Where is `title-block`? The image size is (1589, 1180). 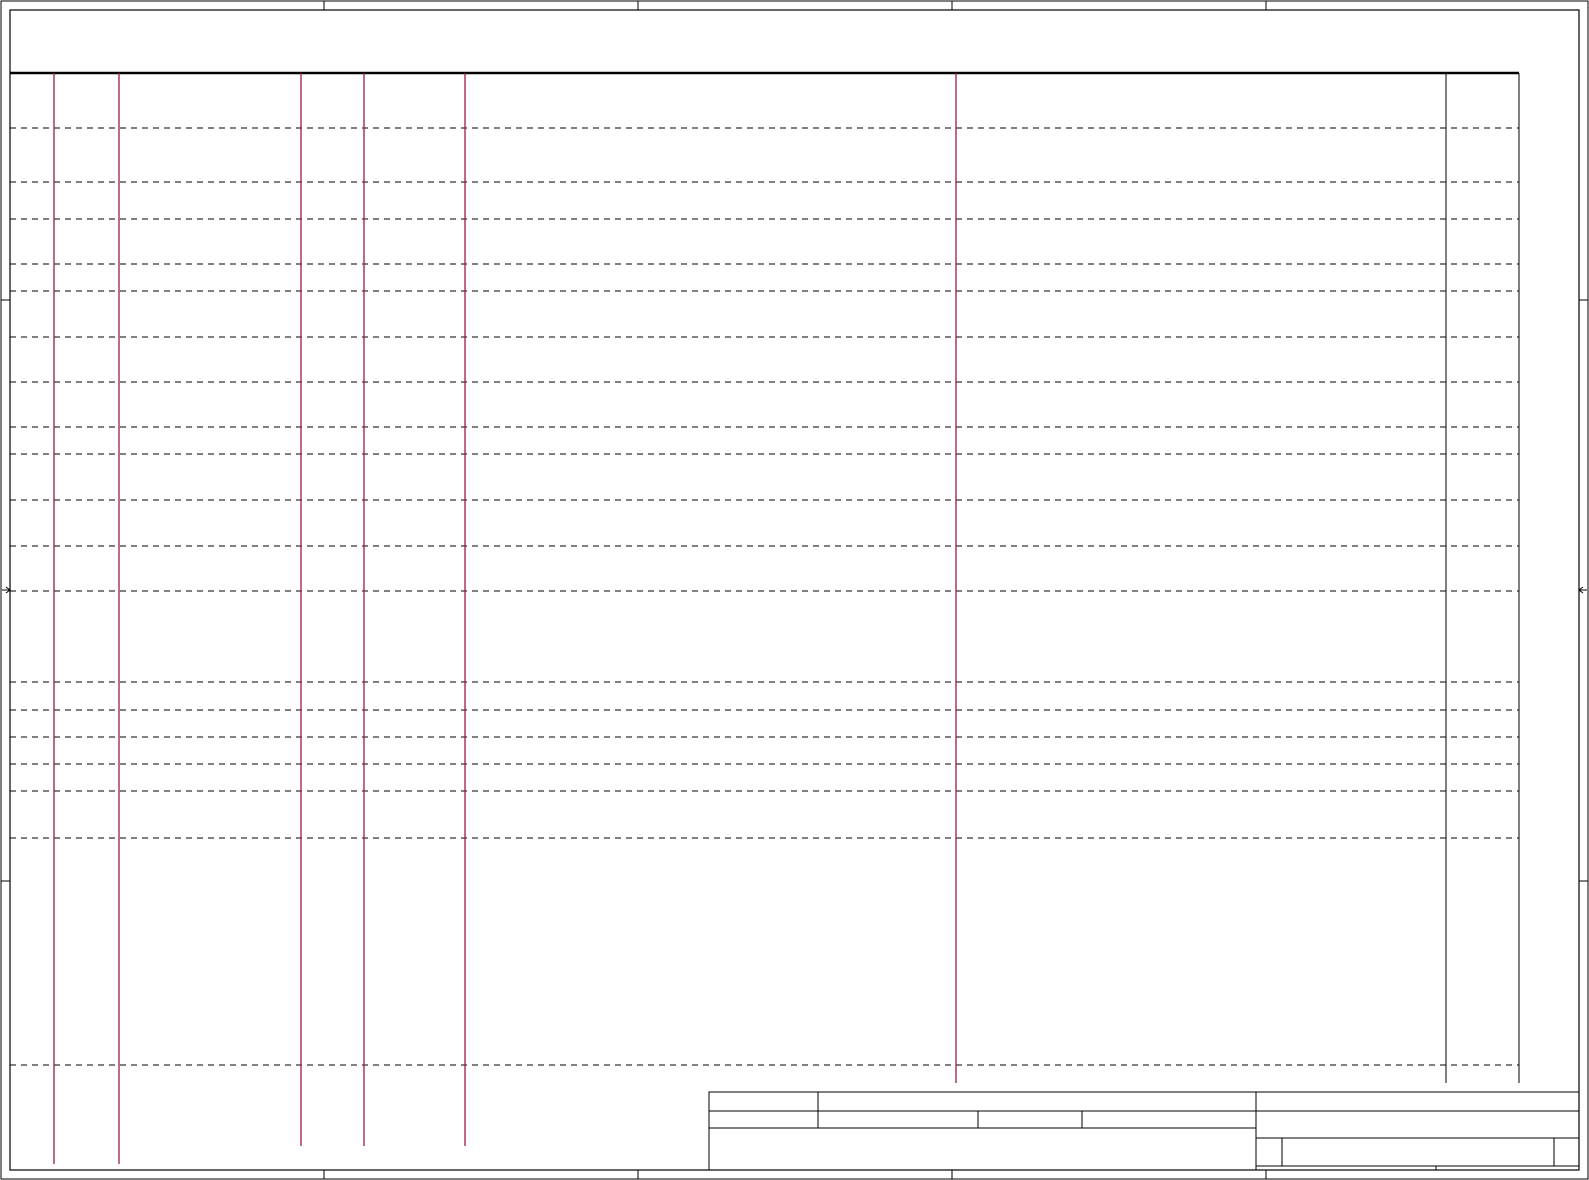 title-block is located at coordinates (1144, 1131).